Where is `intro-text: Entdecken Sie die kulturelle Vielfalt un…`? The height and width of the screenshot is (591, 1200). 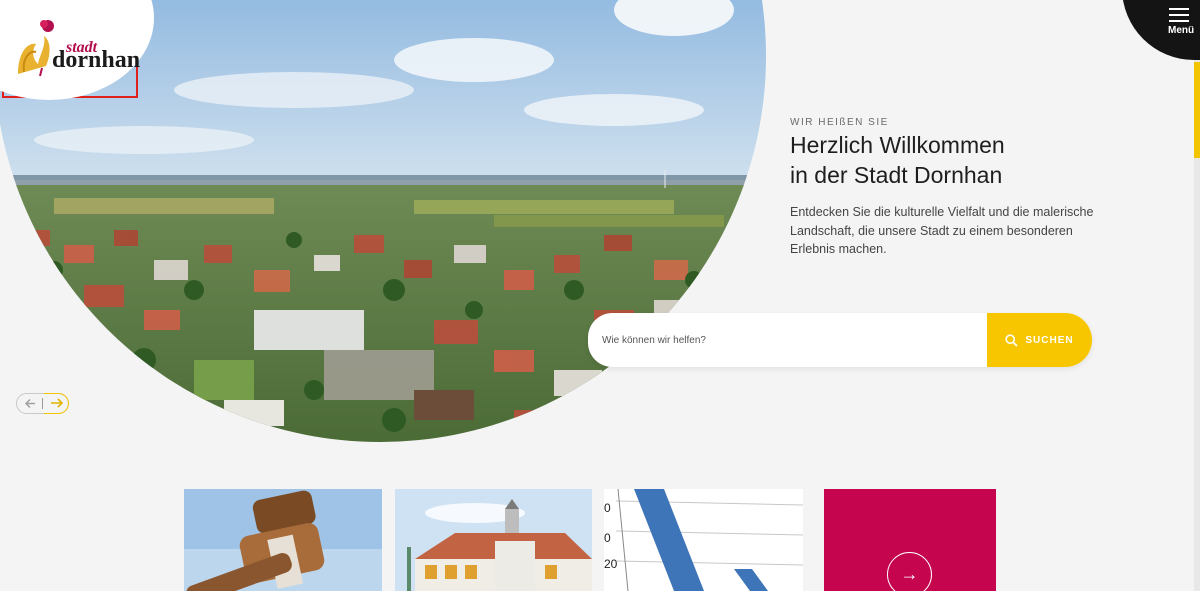
intro-text: Entdecken Sie die kulturelle Vielfalt un… is located at coordinates (942, 230).